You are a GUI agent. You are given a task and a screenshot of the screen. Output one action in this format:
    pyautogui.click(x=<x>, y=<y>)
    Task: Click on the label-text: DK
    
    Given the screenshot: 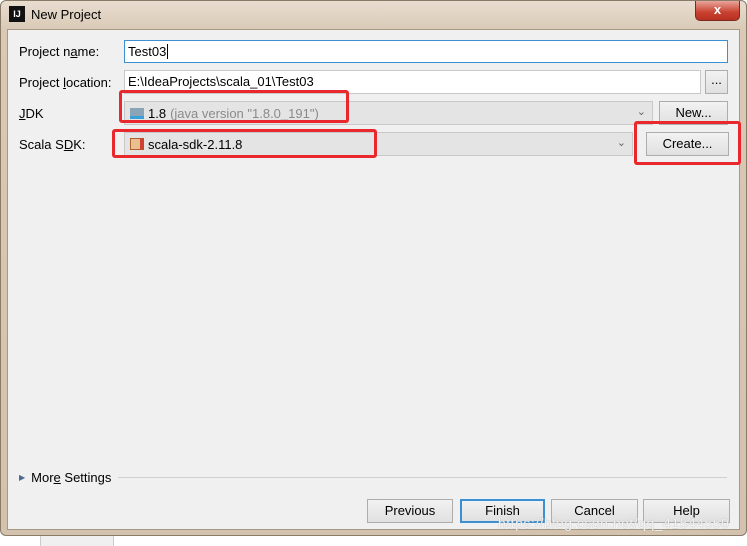 What is the action you would take?
    pyautogui.click(x=34, y=113)
    